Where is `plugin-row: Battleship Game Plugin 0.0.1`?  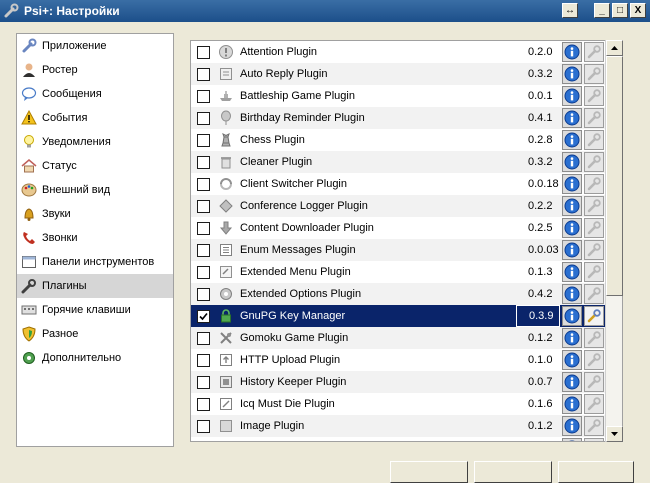
plugin-row: Battleship Game Plugin 0.0.1 is located at coordinates (406, 96).